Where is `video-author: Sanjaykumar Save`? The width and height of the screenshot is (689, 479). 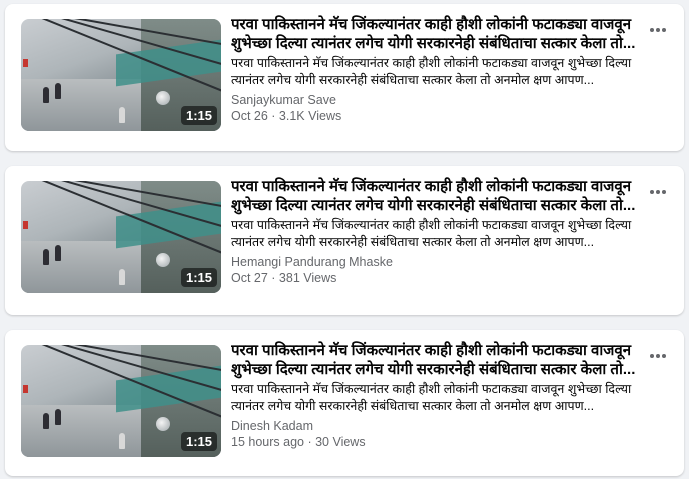
video-author: Sanjaykumar Save is located at coordinates (283, 100).